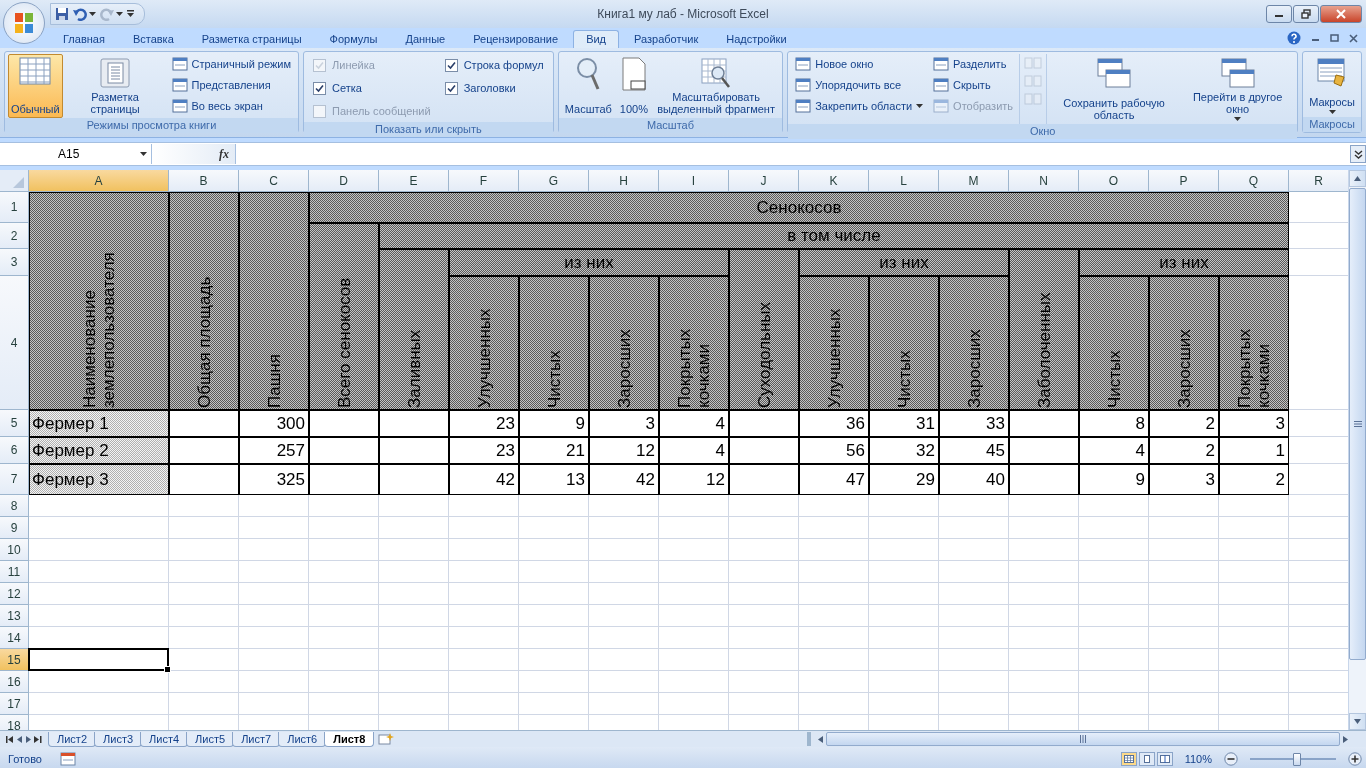  I want to click on slider-thumb, so click(1297, 759).